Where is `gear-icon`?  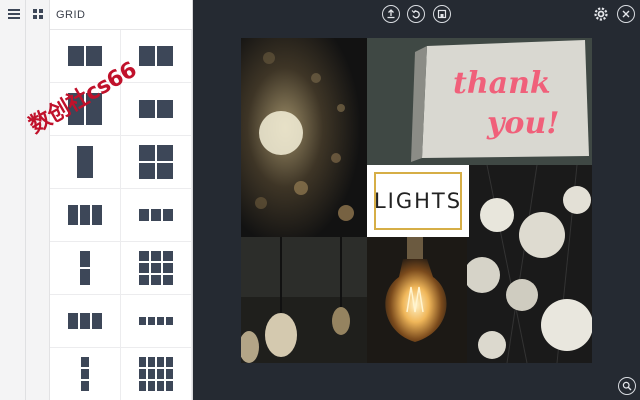
gear-icon is located at coordinates (601, 14).